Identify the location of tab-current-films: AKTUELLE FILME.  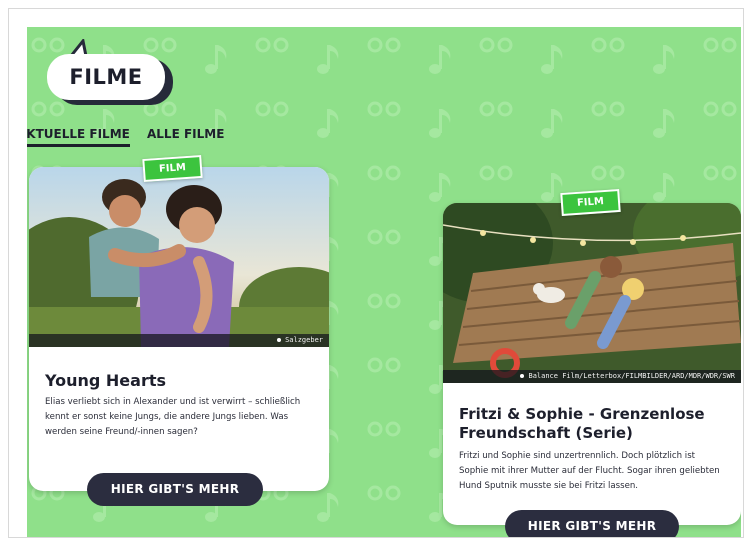
(78, 137).